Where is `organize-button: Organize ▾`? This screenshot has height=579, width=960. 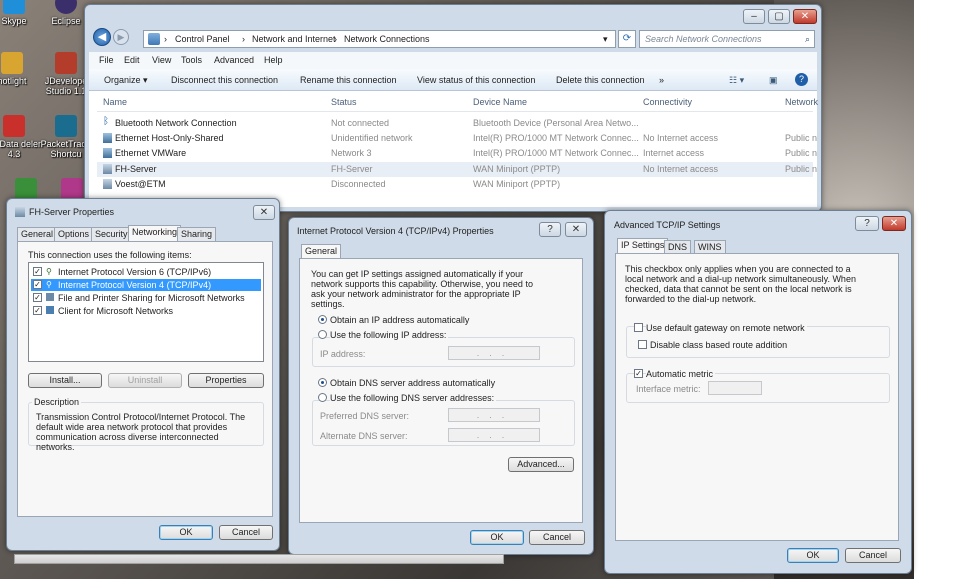
organize-button: Organize ▾ is located at coordinates (126, 80).